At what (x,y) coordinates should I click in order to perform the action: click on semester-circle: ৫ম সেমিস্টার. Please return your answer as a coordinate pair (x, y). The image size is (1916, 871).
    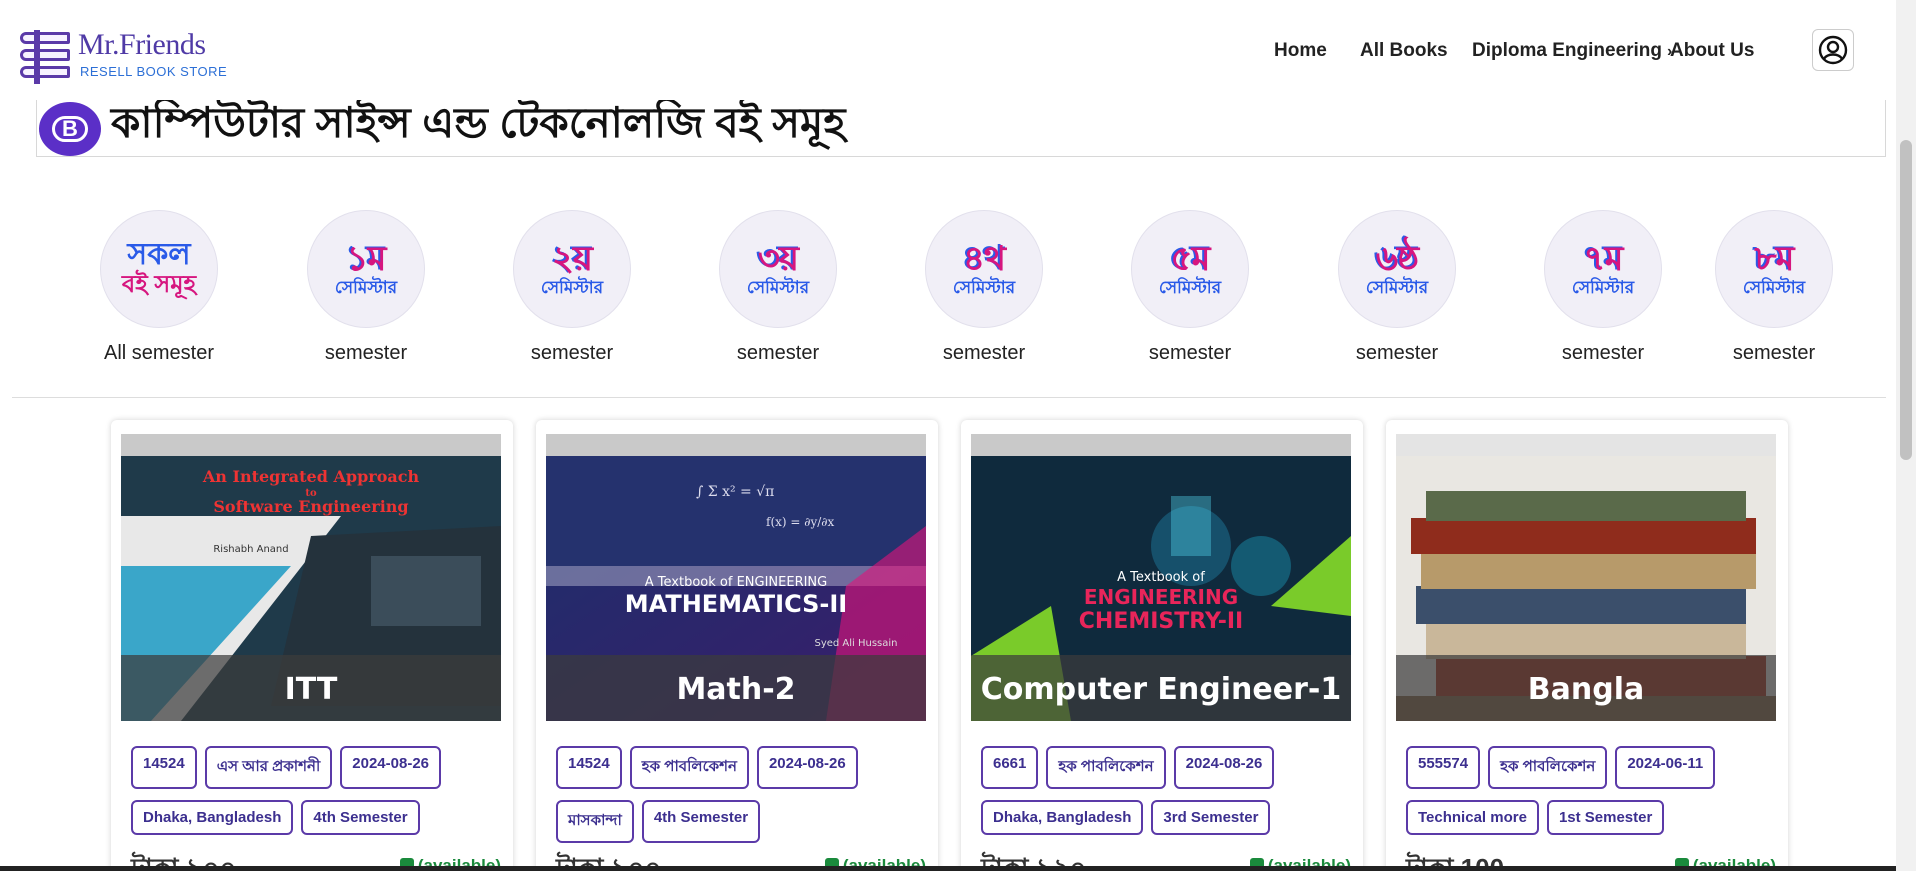
    Looking at the image, I should click on (1190, 269).